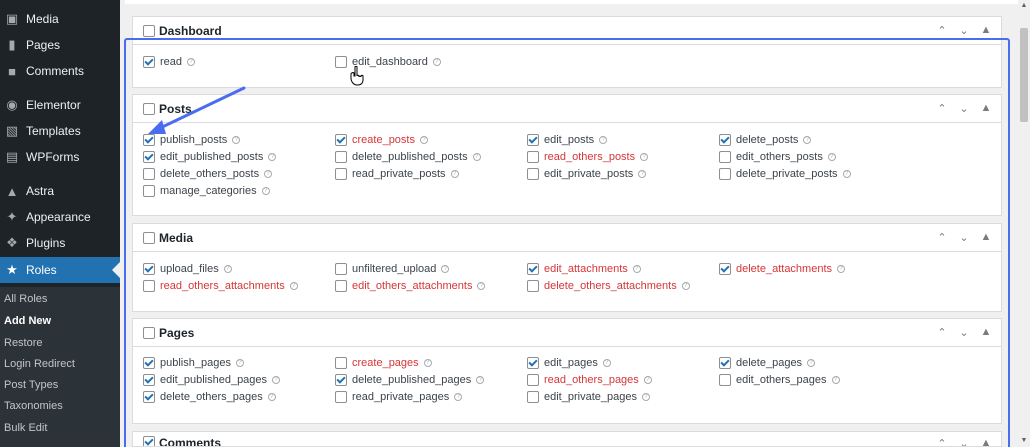  What do you see at coordinates (381, 140) in the screenshot?
I see `capability-create-posts: create_posts?` at bounding box center [381, 140].